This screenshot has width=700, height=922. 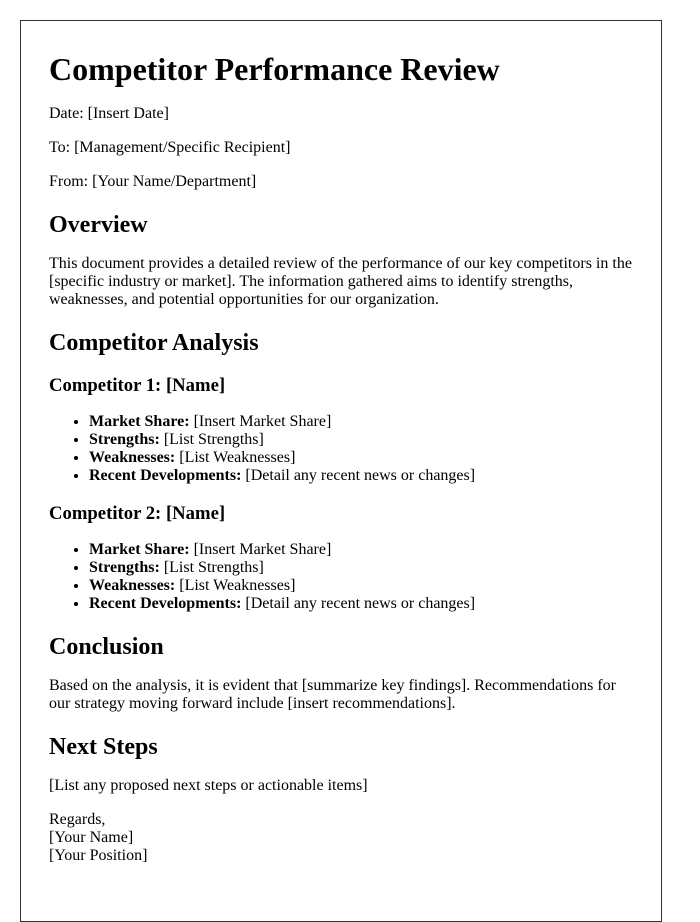 I want to click on next-steps-heading: Next Steps, so click(x=103, y=747).